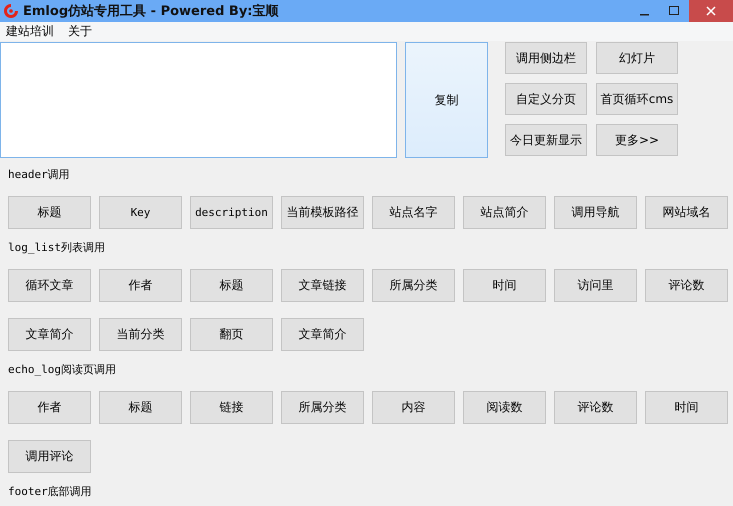  What do you see at coordinates (50, 492) in the screenshot?
I see `section-heading: footer底部调用` at bounding box center [50, 492].